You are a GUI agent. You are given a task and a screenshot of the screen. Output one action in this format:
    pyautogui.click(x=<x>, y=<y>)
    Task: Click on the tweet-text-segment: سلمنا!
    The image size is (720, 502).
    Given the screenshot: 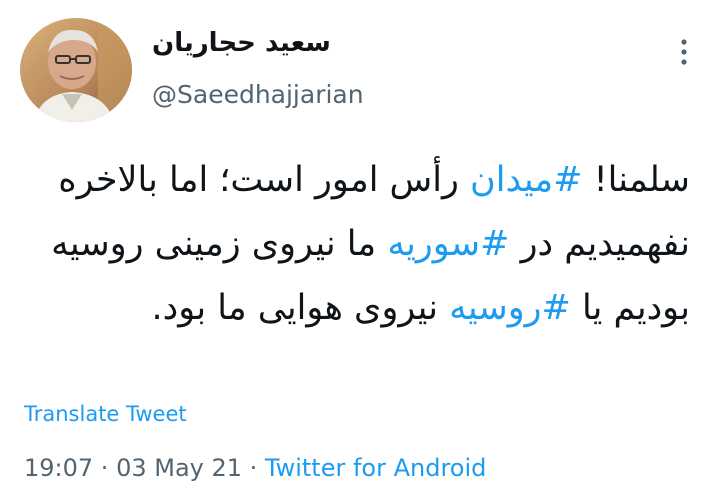 What is the action you would take?
    pyautogui.click(x=636, y=180)
    